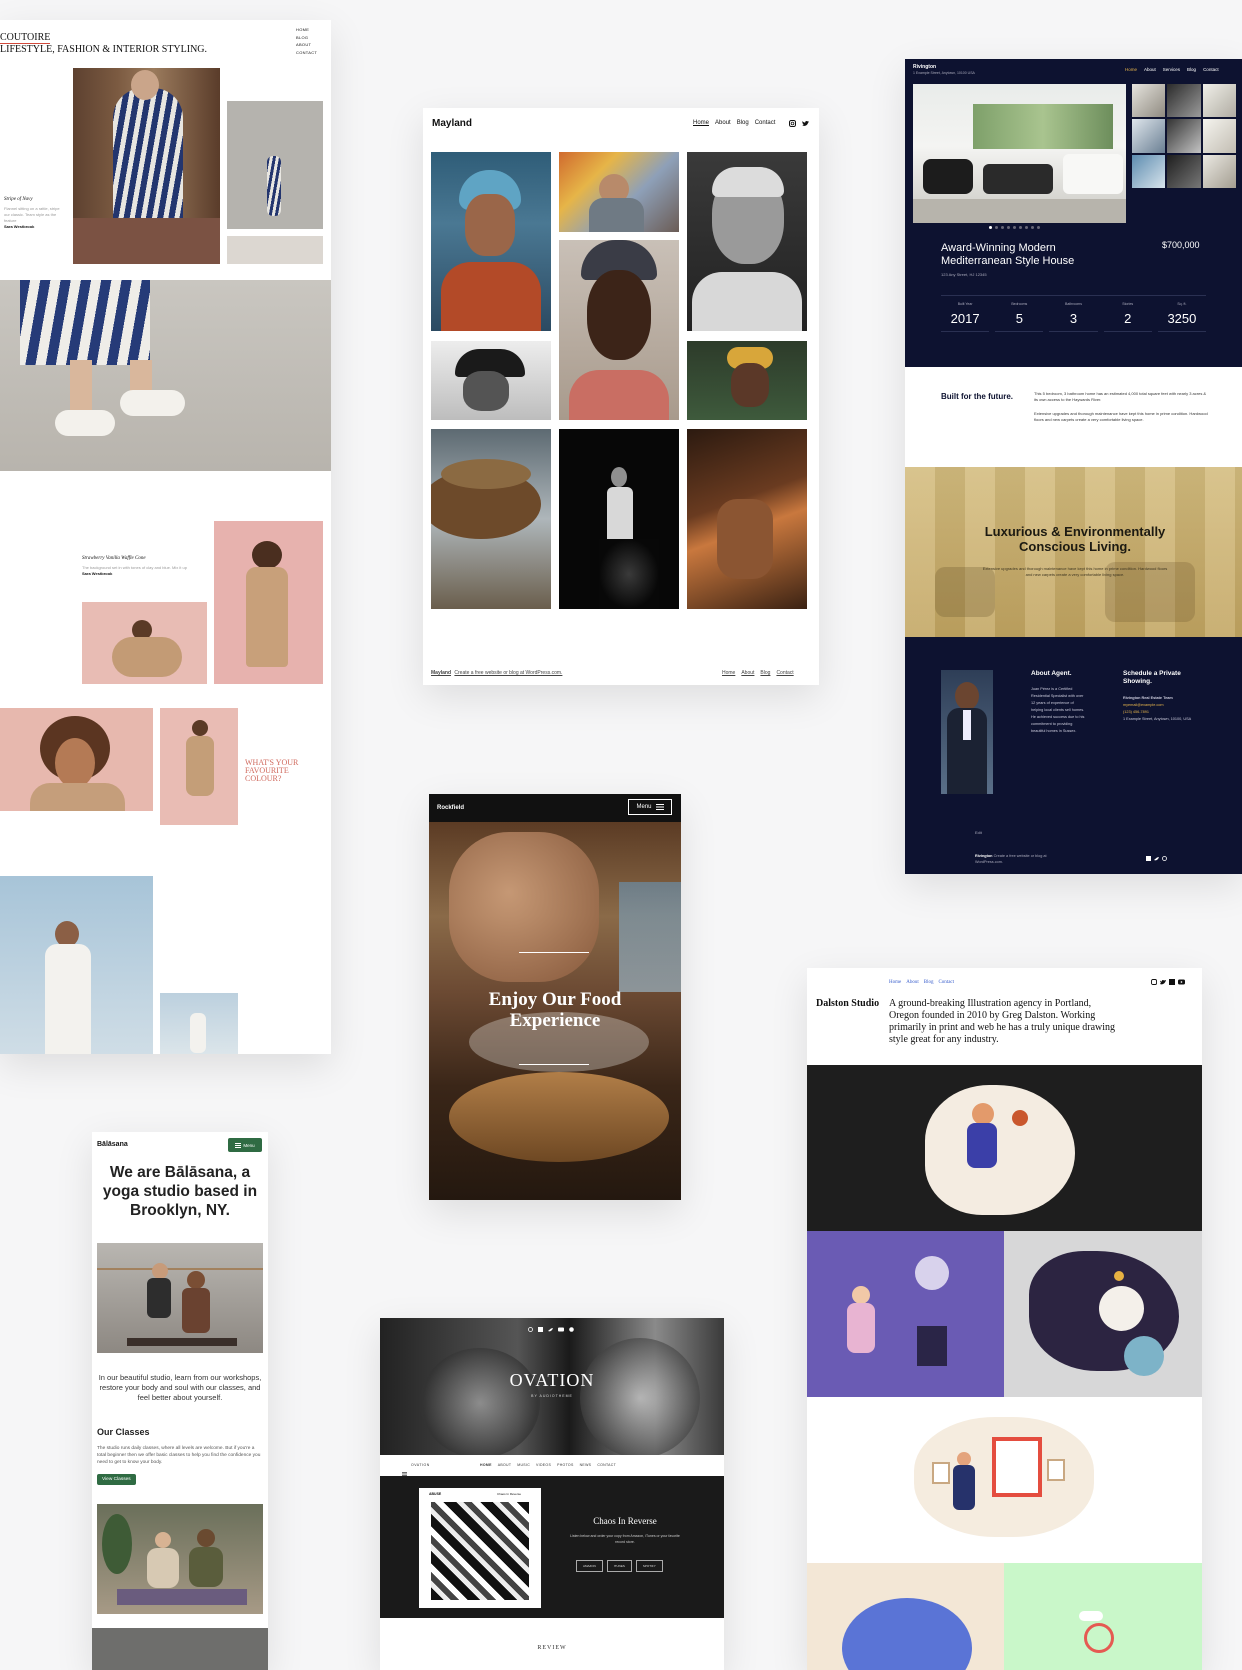 The image size is (1242, 1670). What do you see at coordinates (275, 165) in the screenshot?
I see `coutoire-photo-grey-wall` at bounding box center [275, 165].